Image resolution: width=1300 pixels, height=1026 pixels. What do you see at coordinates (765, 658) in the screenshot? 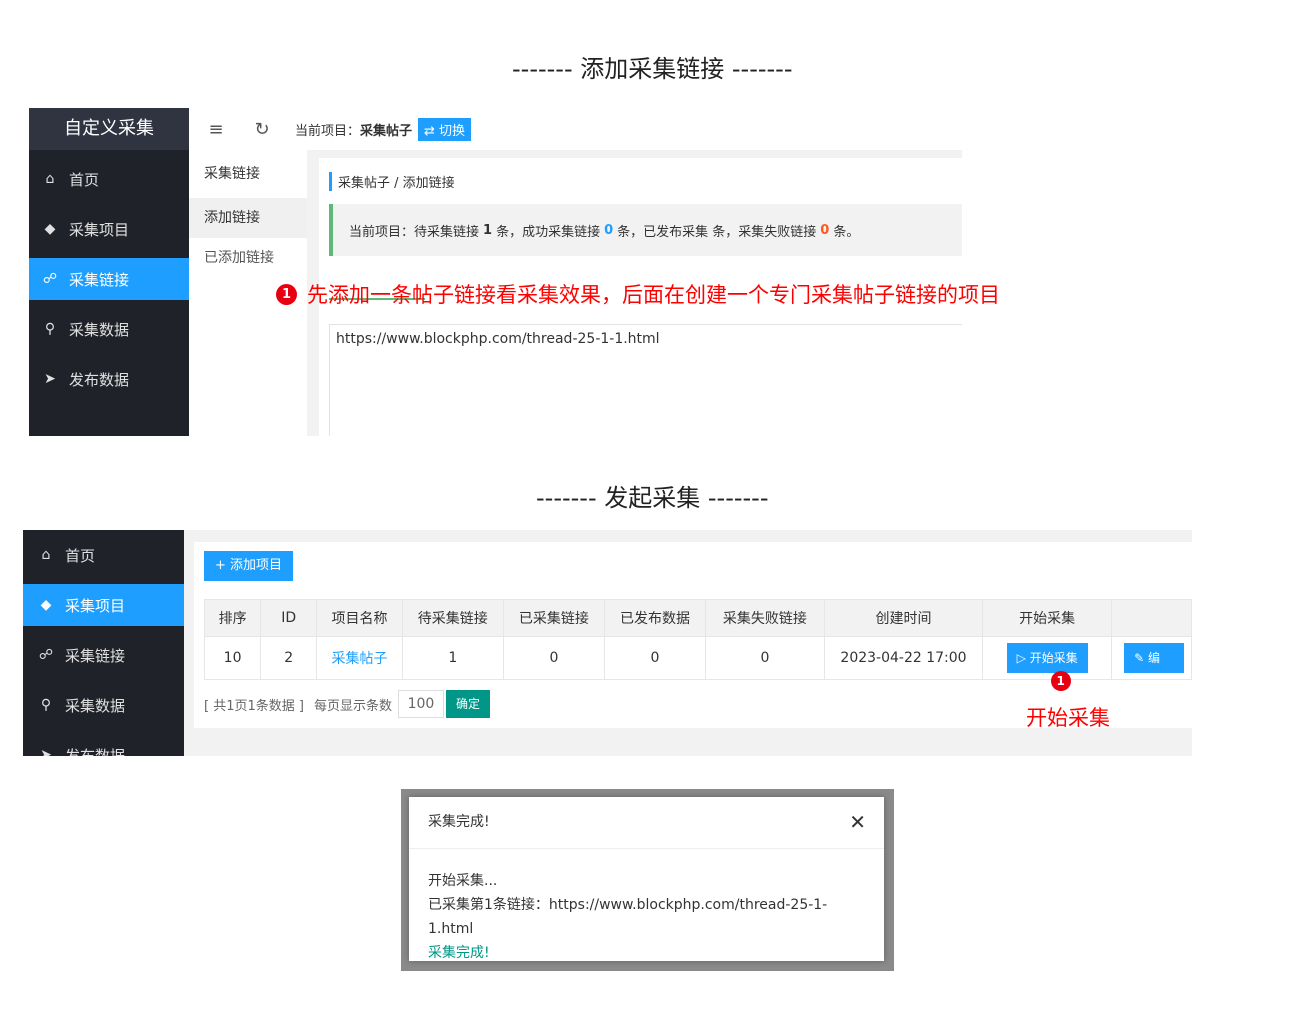
I see `cell-failed: 0` at bounding box center [765, 658].